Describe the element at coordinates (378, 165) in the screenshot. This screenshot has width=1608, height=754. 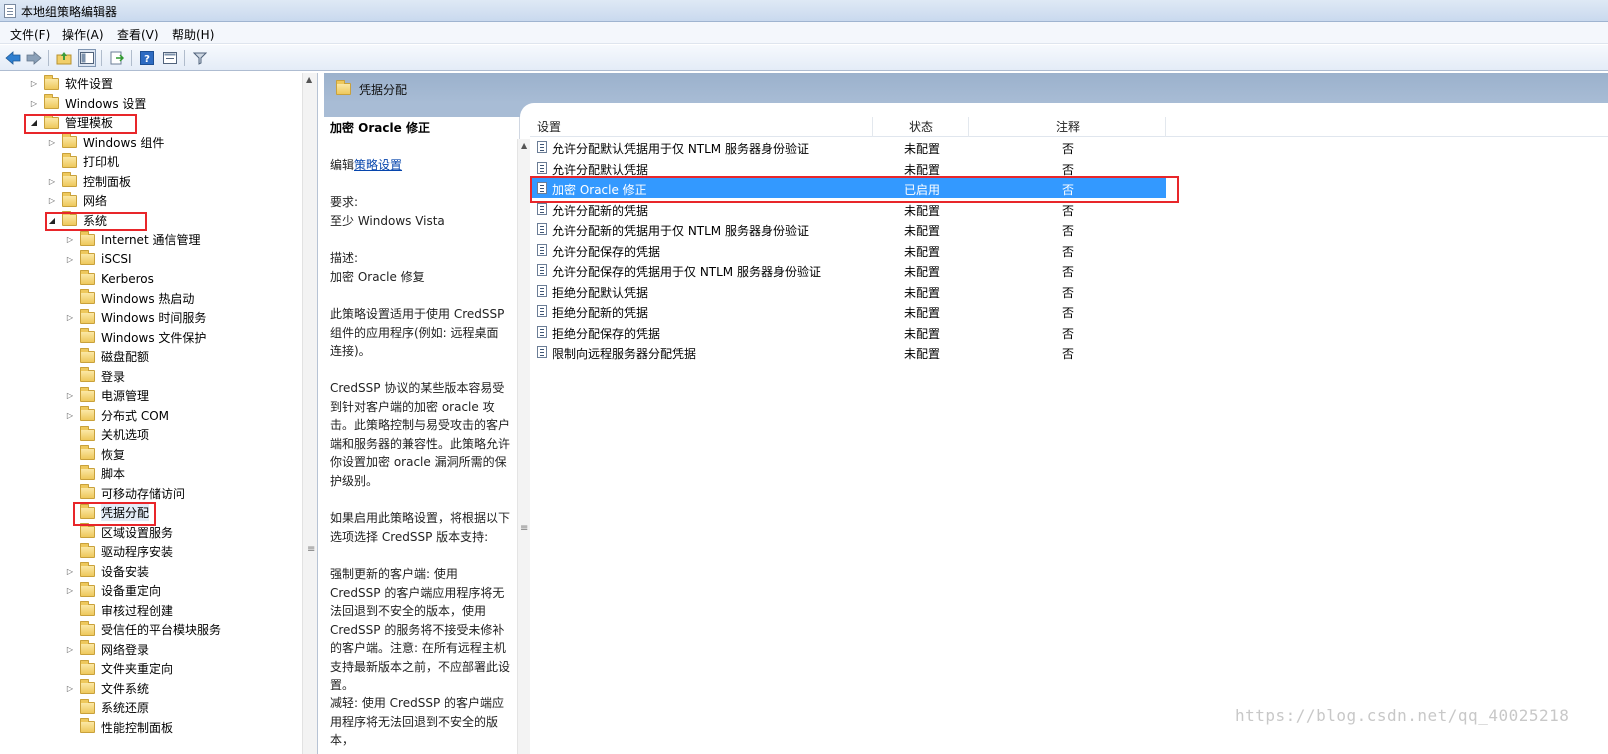
I see `policy-setting-link: 策略设置` at that location.